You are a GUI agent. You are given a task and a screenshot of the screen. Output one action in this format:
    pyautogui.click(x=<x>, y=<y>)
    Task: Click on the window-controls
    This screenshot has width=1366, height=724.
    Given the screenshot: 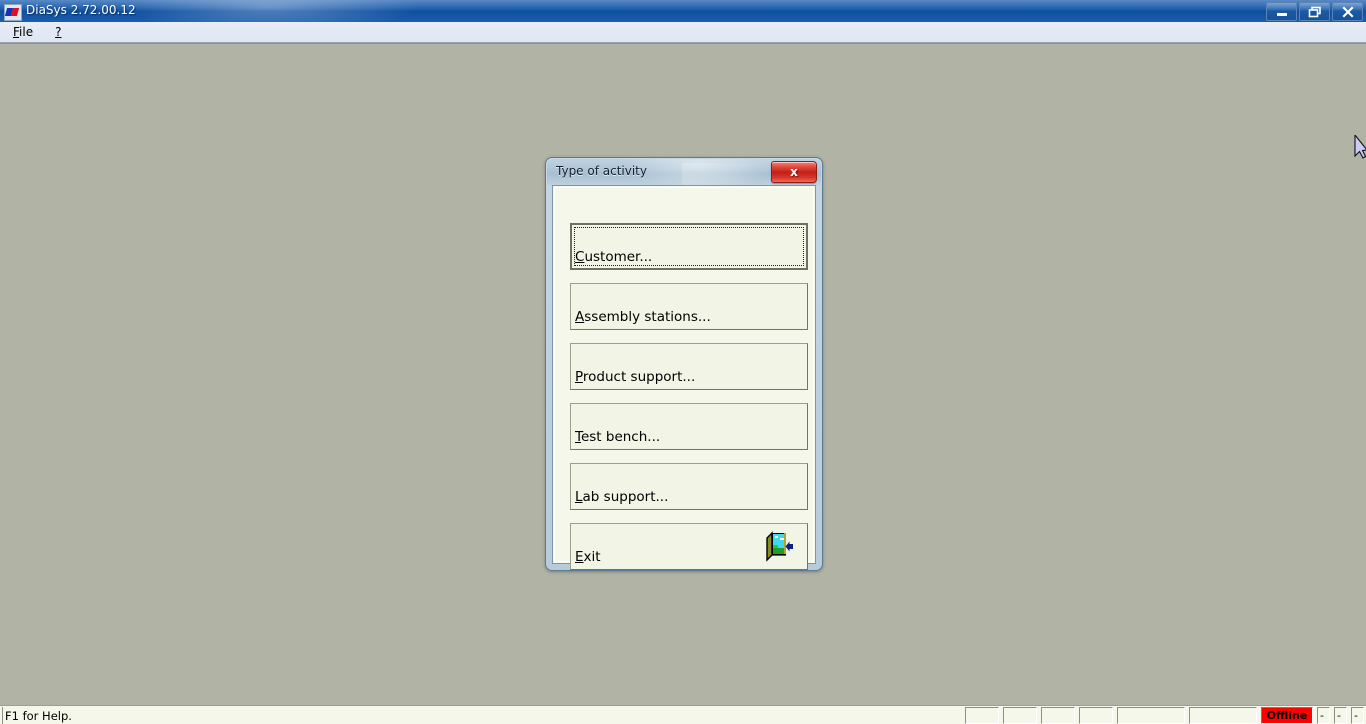 What is the action you would take?
    pyautogui.click(x=1314, y=11)
    